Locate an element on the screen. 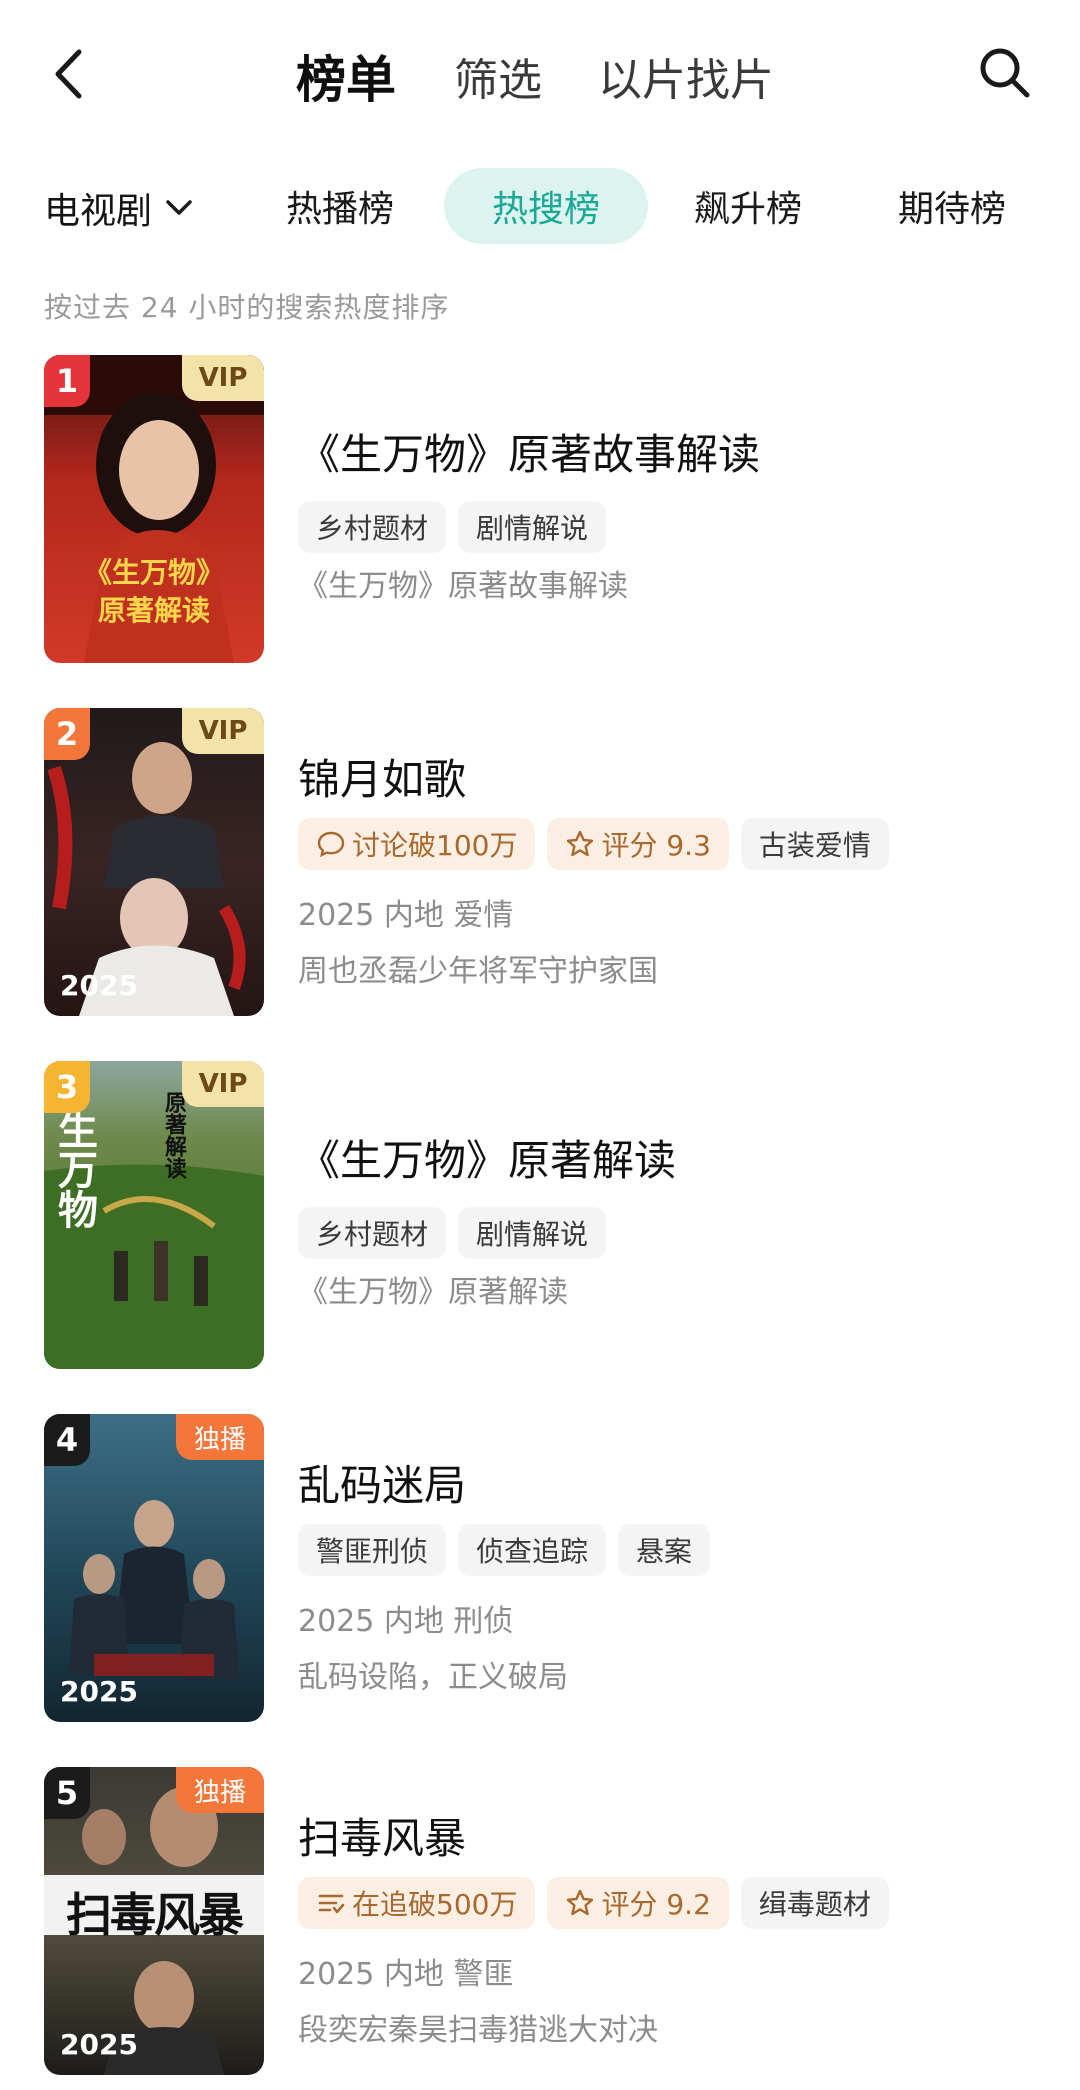 The width and height of the screenshot is (1080, 2090). item-meta: 2025 内地 警匪 is located at coordinates (406, 1974).